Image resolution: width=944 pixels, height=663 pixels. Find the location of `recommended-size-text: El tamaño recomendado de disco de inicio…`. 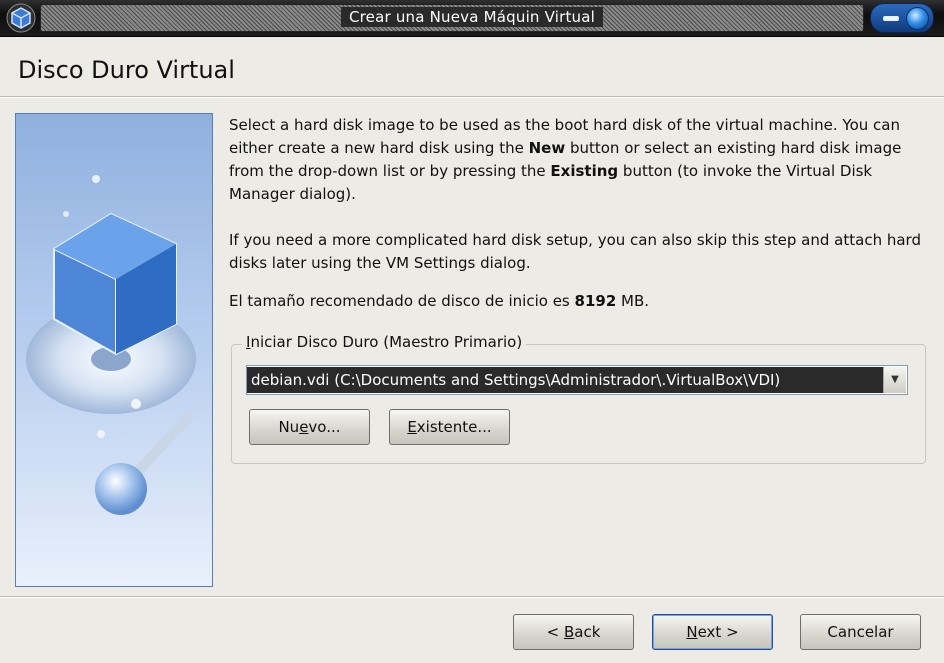

recommended-size-text: El tamaño recomendado de disco de inicio… is located at coordinates (439, 301).